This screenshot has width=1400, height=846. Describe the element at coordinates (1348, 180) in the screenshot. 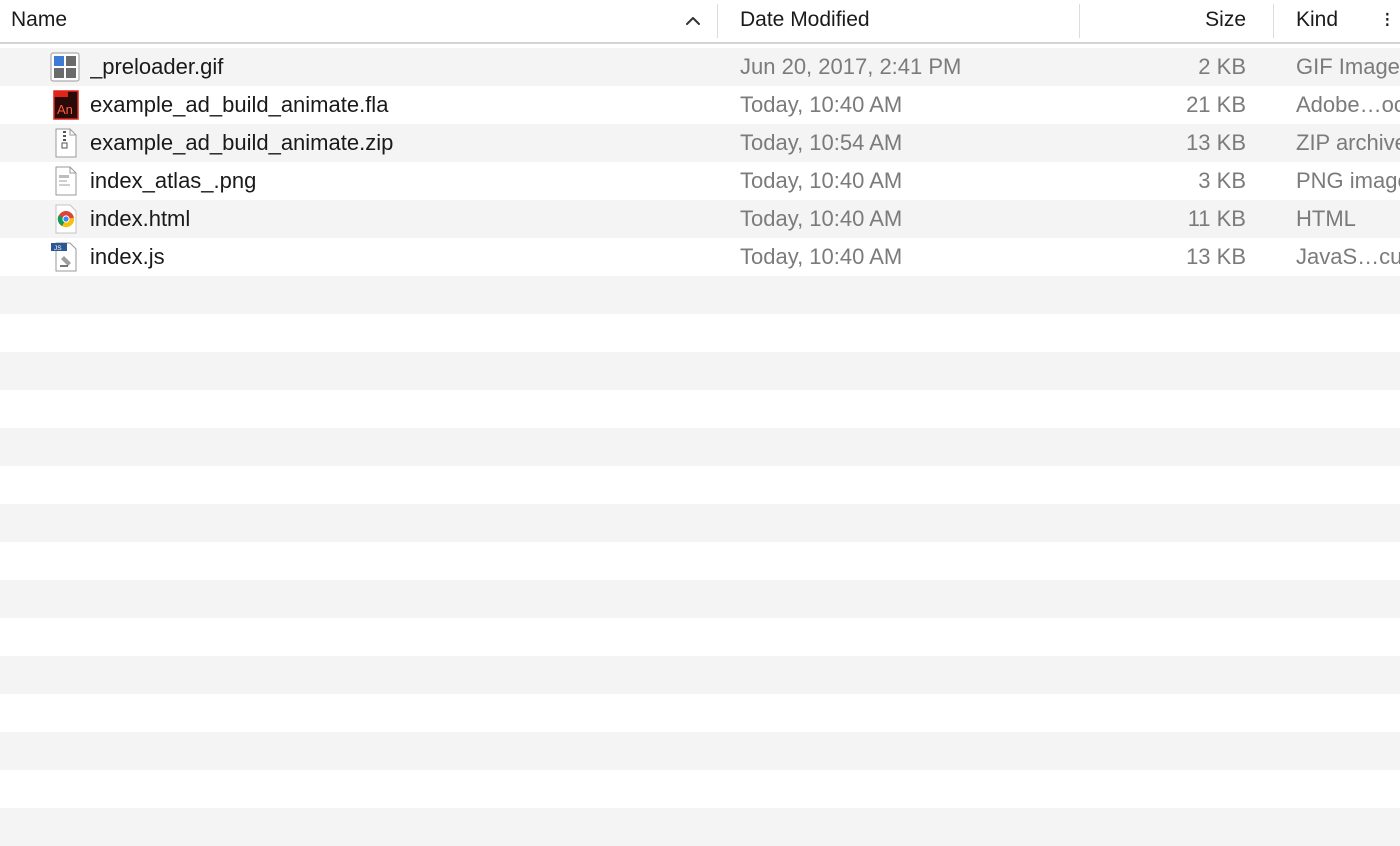

I see `file-kind: PNG image` at that location.